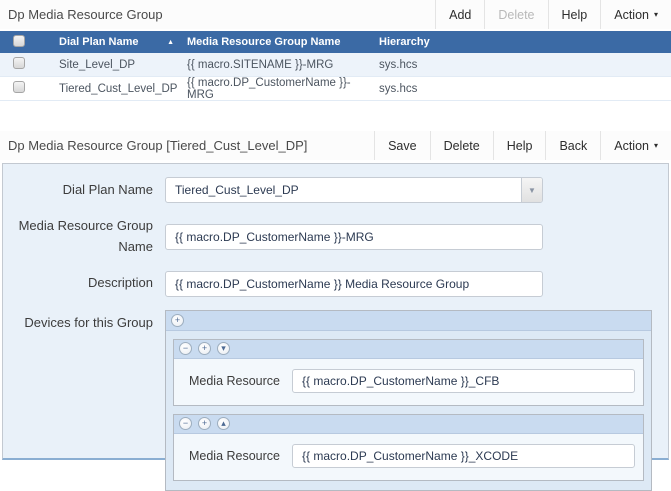 This screenshot has height=491, width=671. I want to click on cell-dial-plan-name: Tiered_Cust_Level_DP, so click(119, 89).